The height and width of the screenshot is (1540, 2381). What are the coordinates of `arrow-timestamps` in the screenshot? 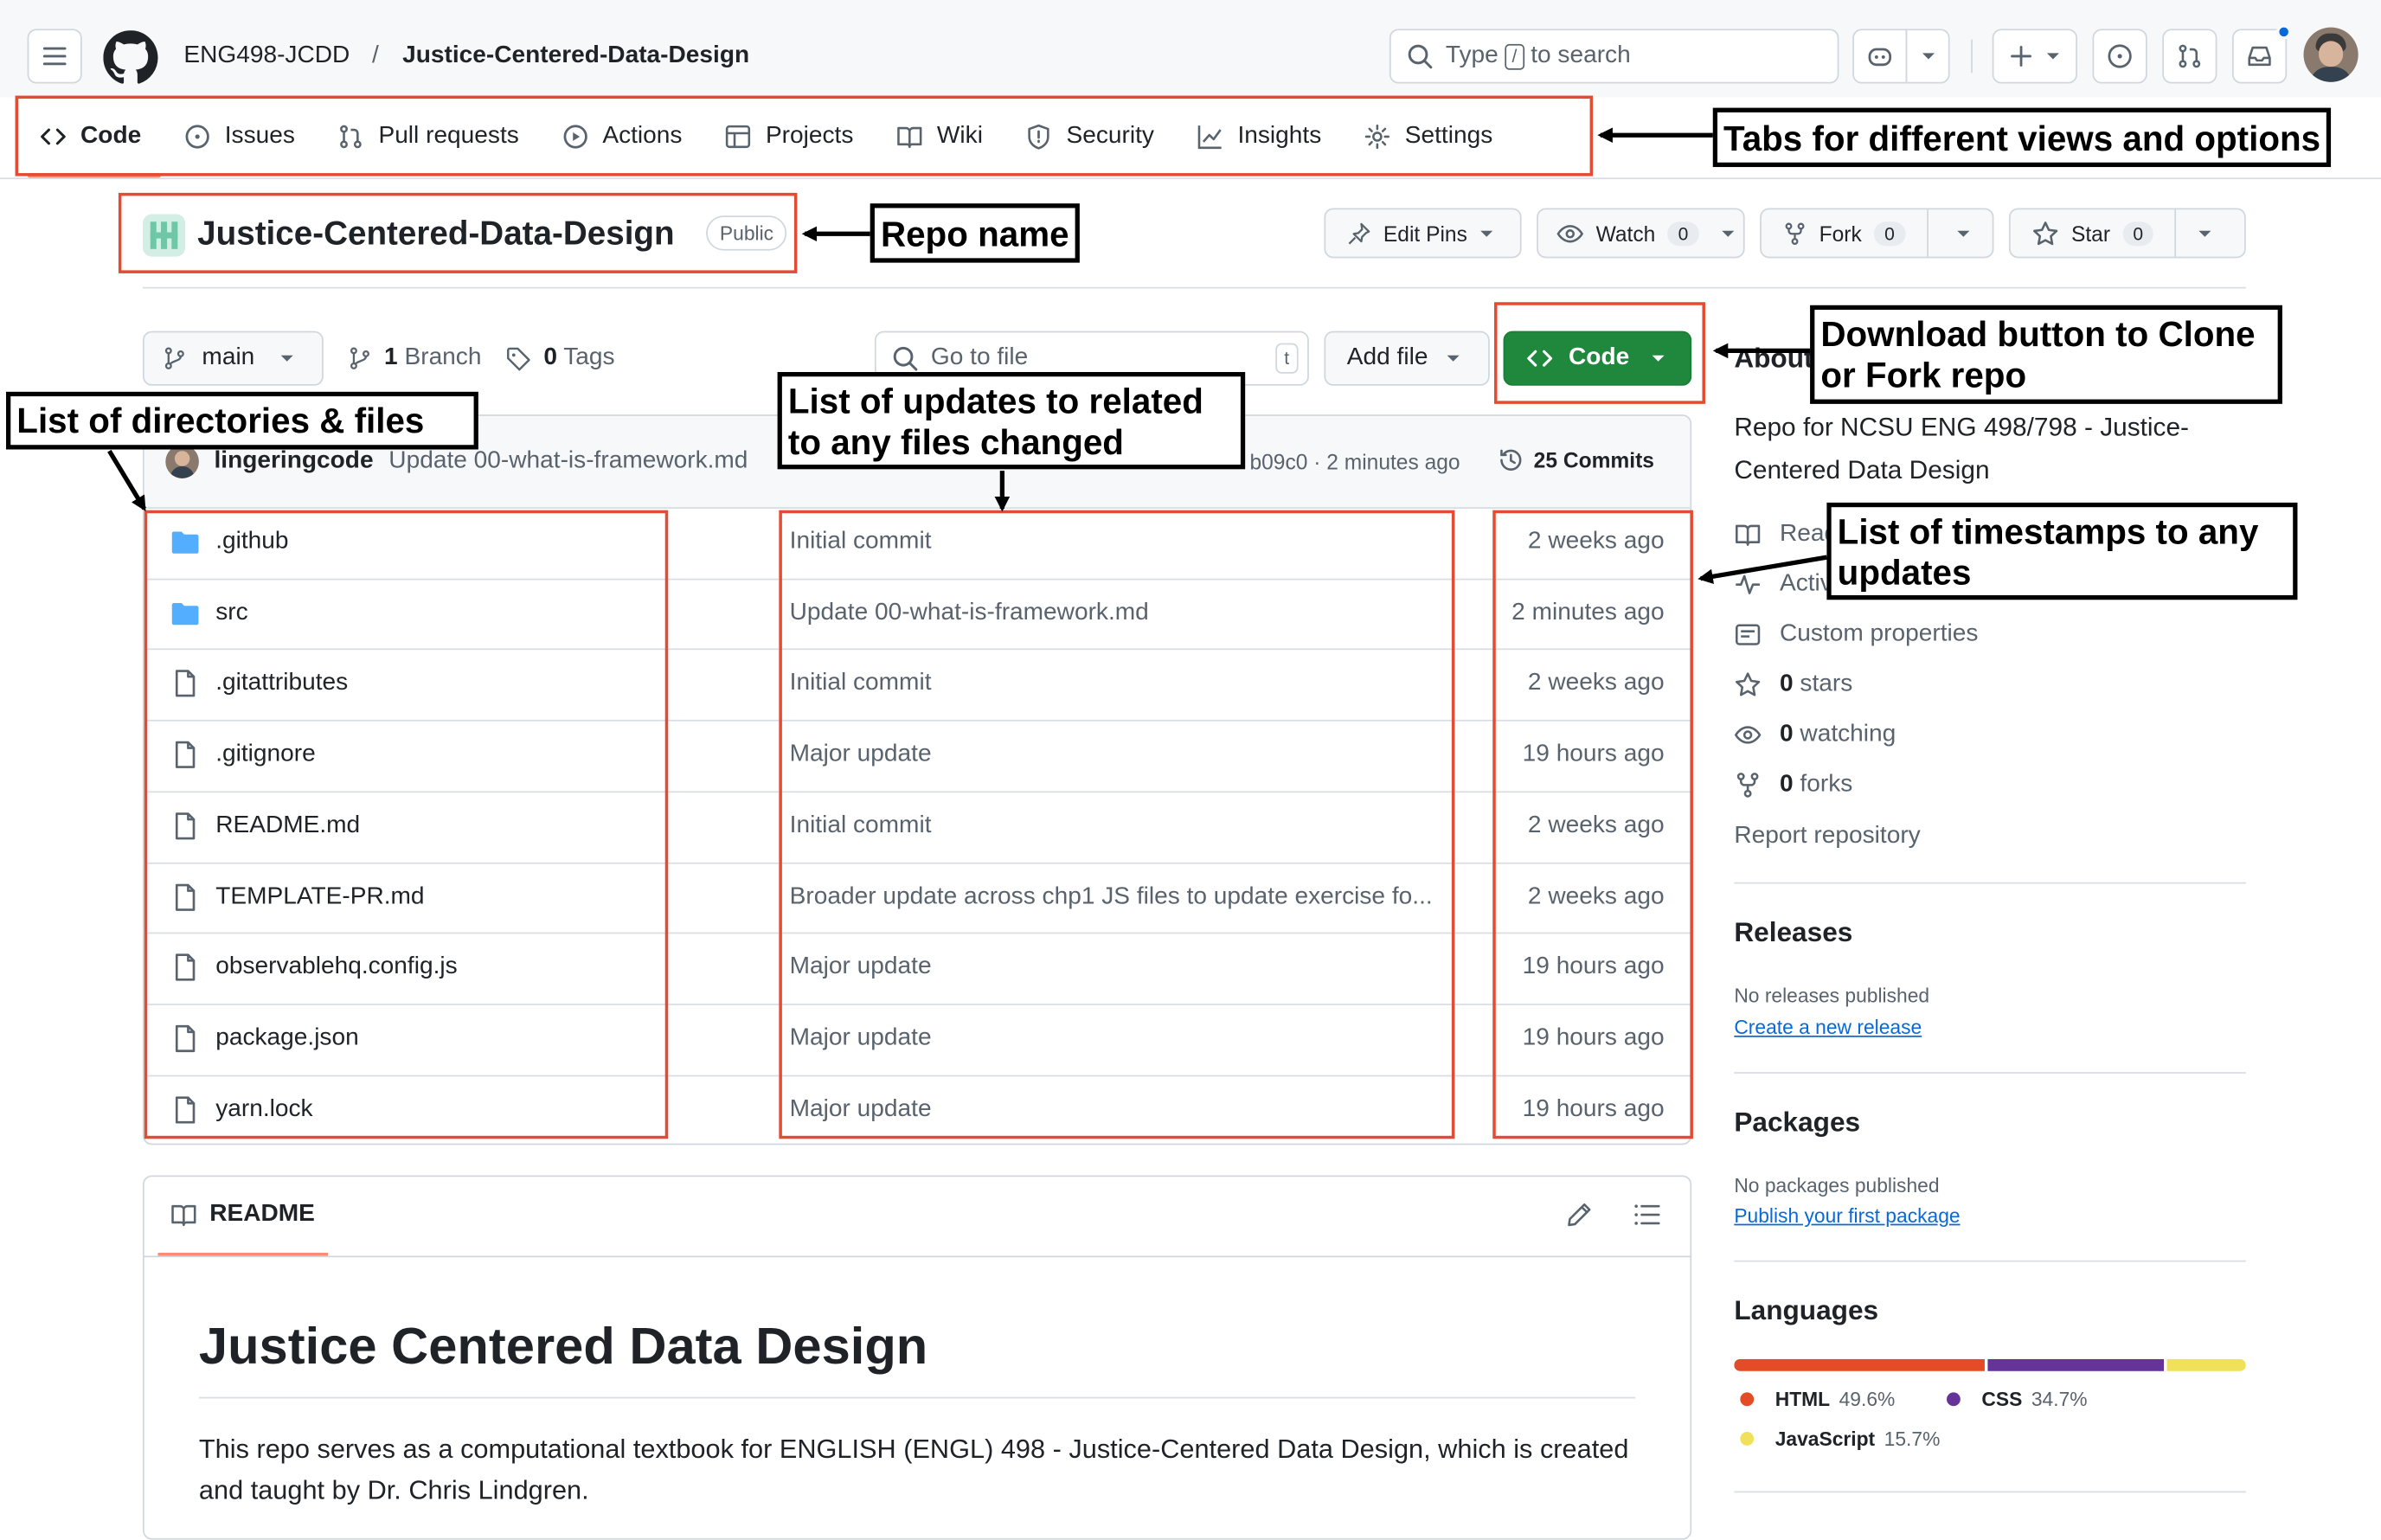 It's located at (1763, 570).